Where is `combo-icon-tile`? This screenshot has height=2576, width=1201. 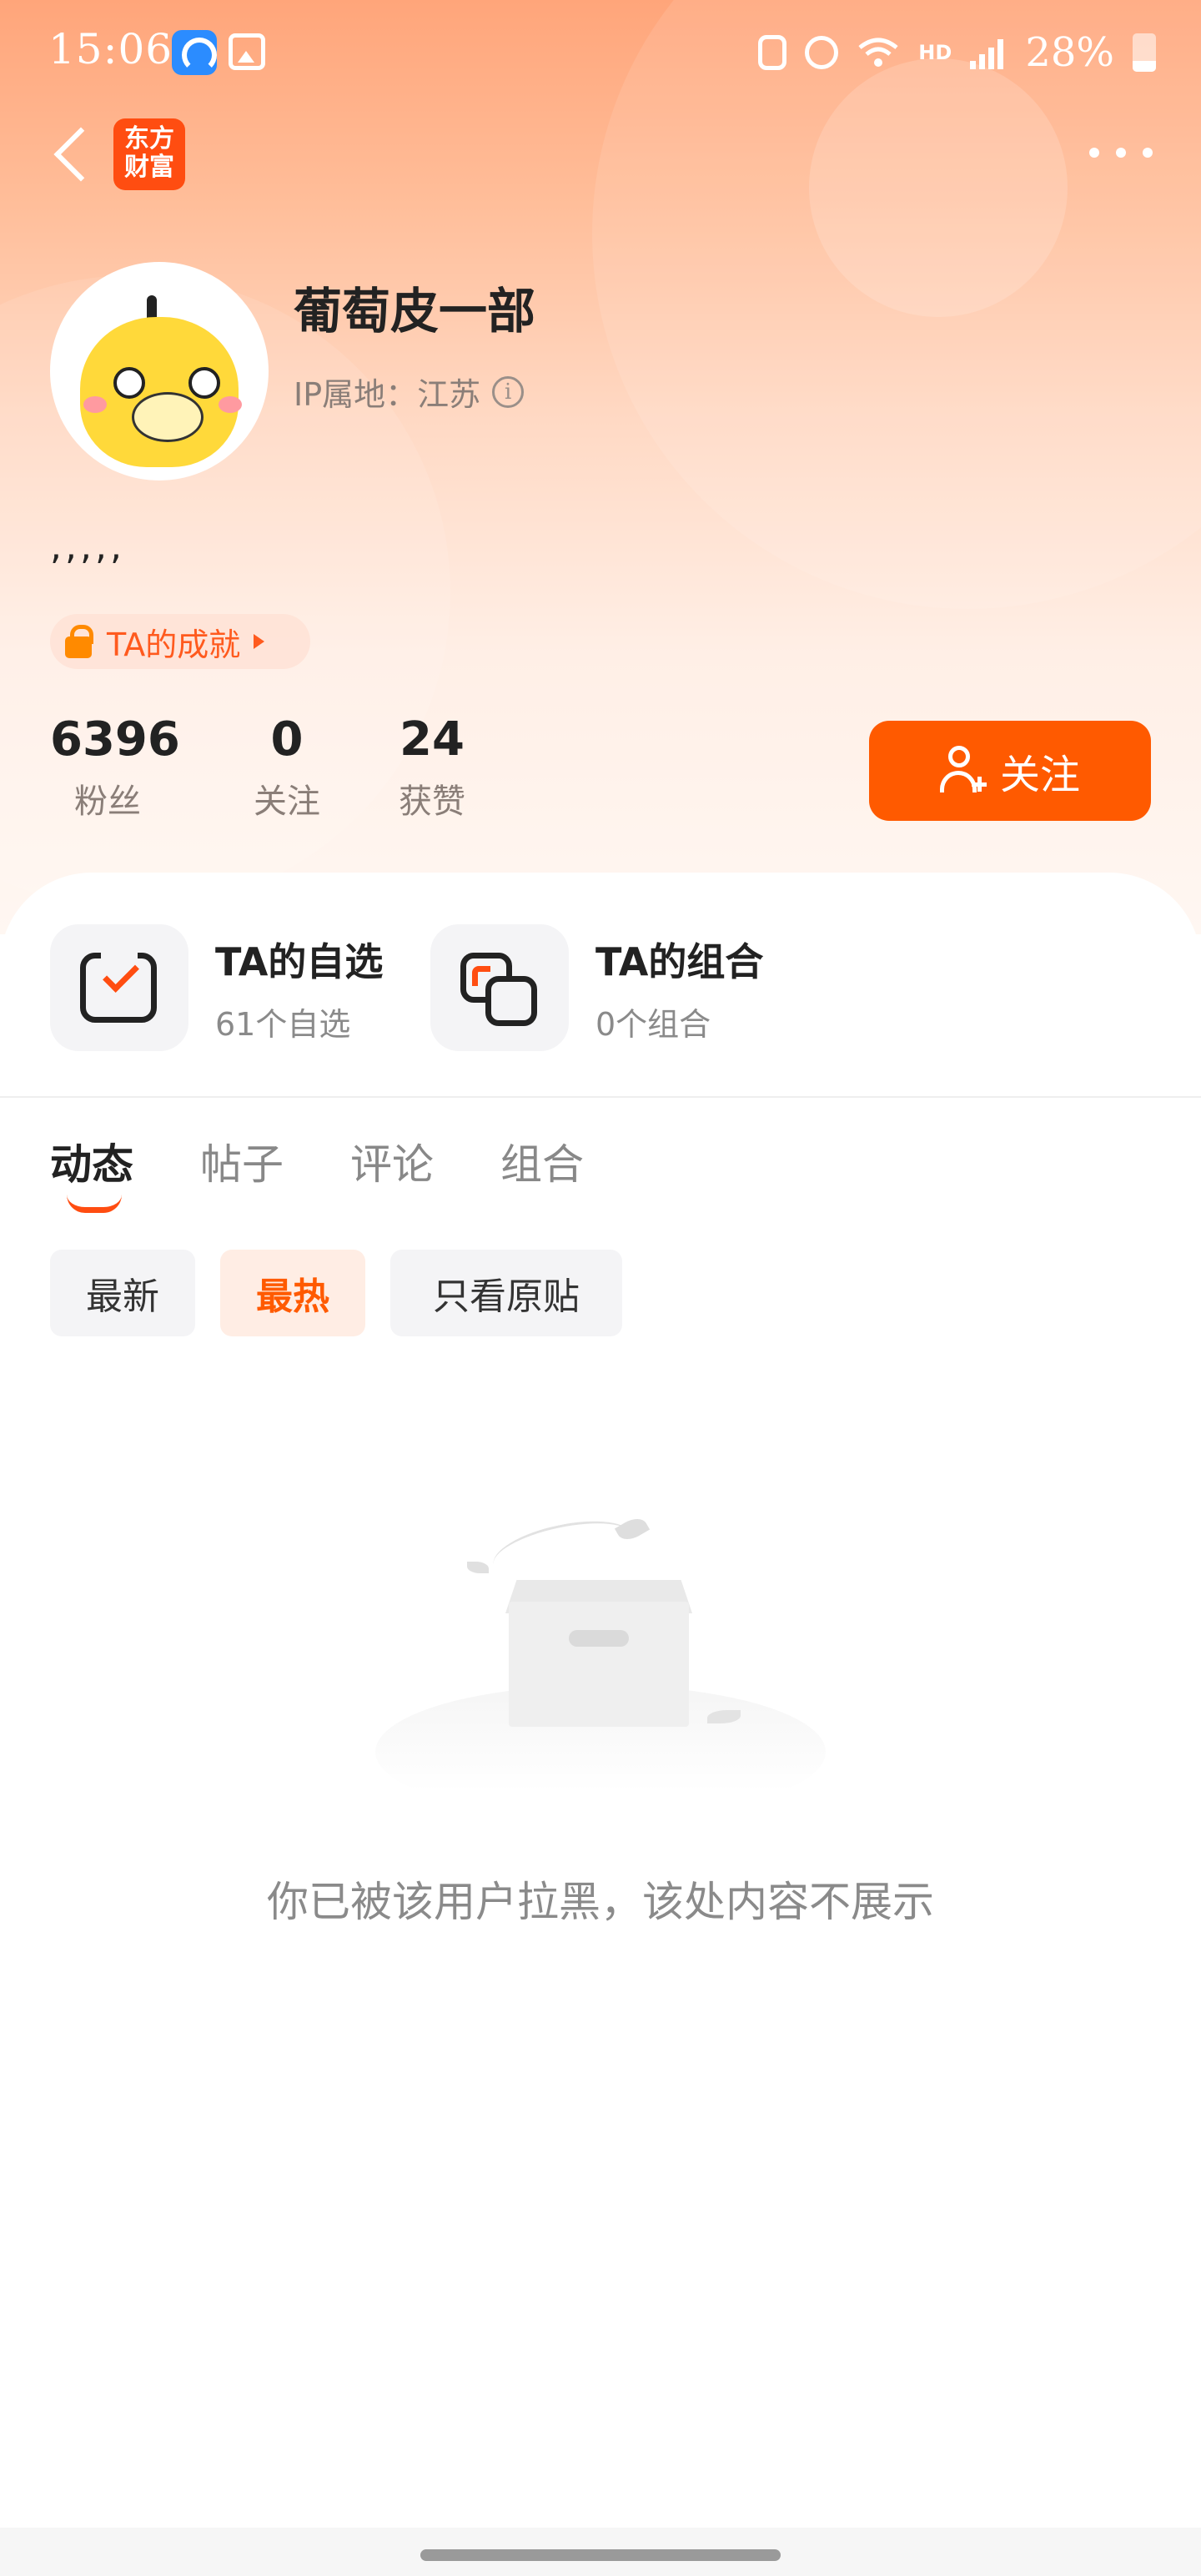
combo-icon-tile is located at coordinates (500, 987).